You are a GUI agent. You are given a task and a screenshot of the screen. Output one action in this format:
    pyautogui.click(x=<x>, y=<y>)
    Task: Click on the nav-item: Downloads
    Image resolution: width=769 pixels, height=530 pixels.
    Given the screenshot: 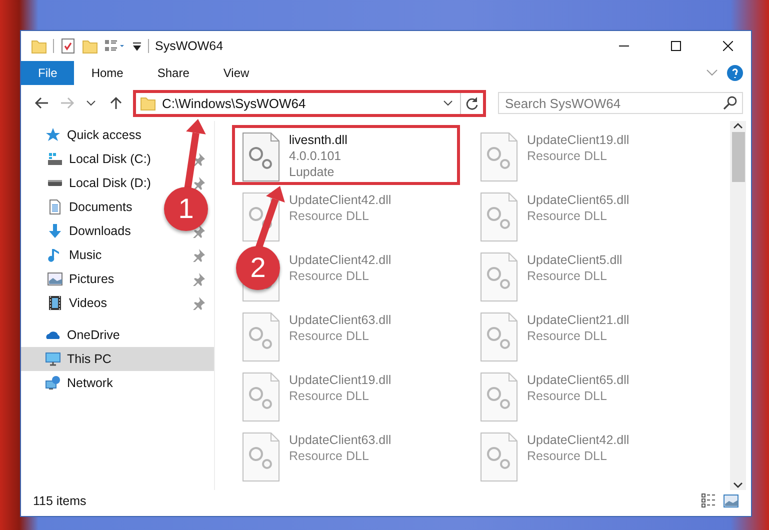 What is the action you would take?
    pyautogui.click(x=100, y=231)
    